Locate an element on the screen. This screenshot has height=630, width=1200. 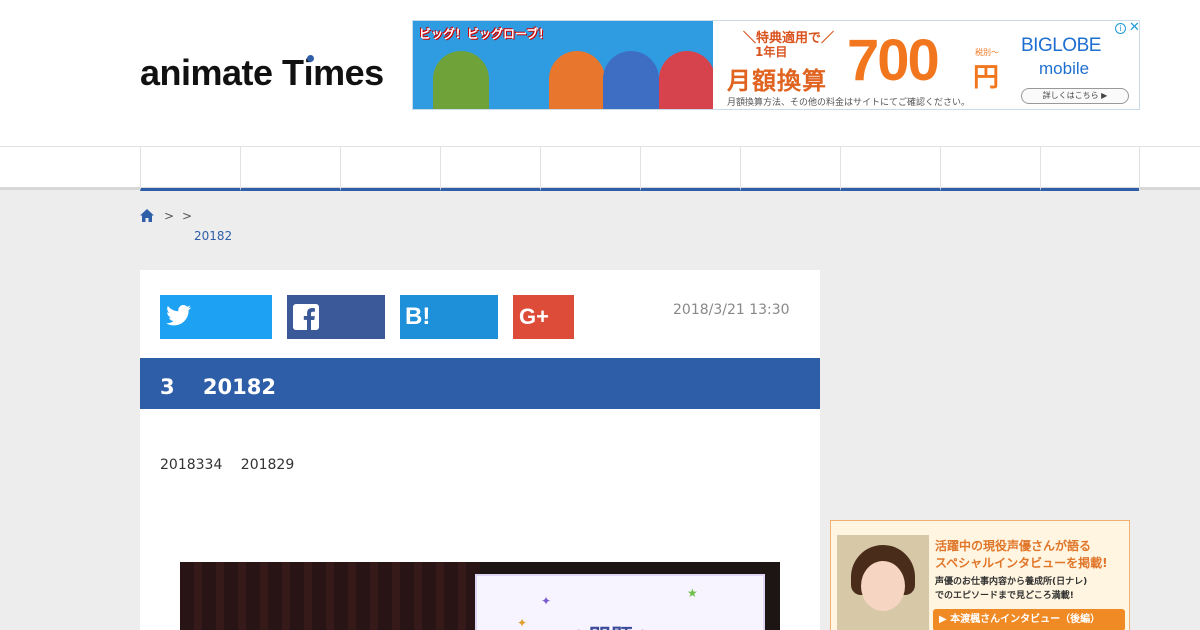
ad-image-left: ビッグ！ビッグローブ！ is located at coordinates (563, 65).